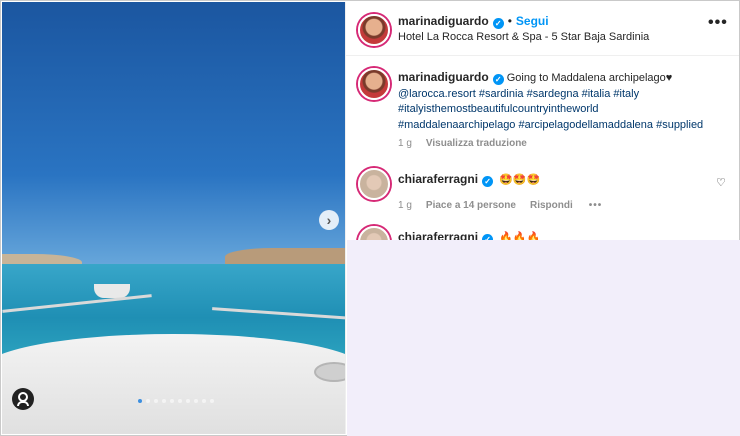 The image size is (740, 436). I want to click on username-link: marinadiguardo, so click(443, 21).